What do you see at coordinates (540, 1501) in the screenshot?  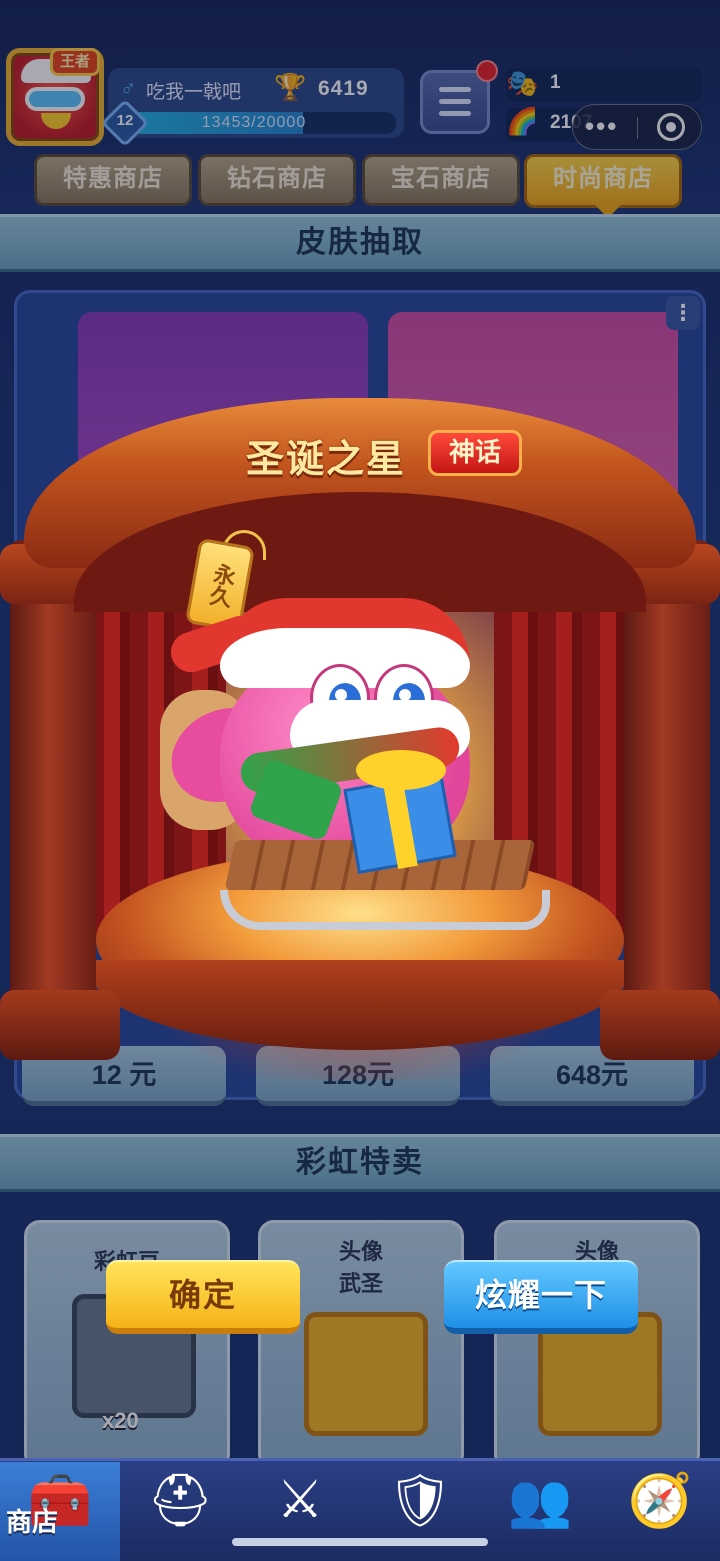 I see `team-banner-icon: 👥` at bounding box center [540, 1501].